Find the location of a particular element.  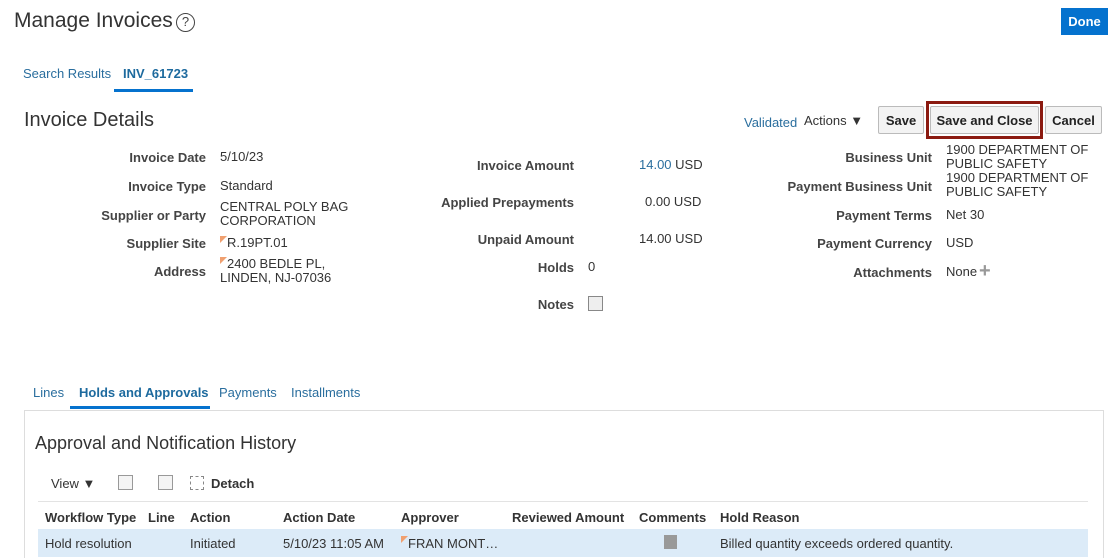

help-icon: ? is located at coordinates (185, 22).